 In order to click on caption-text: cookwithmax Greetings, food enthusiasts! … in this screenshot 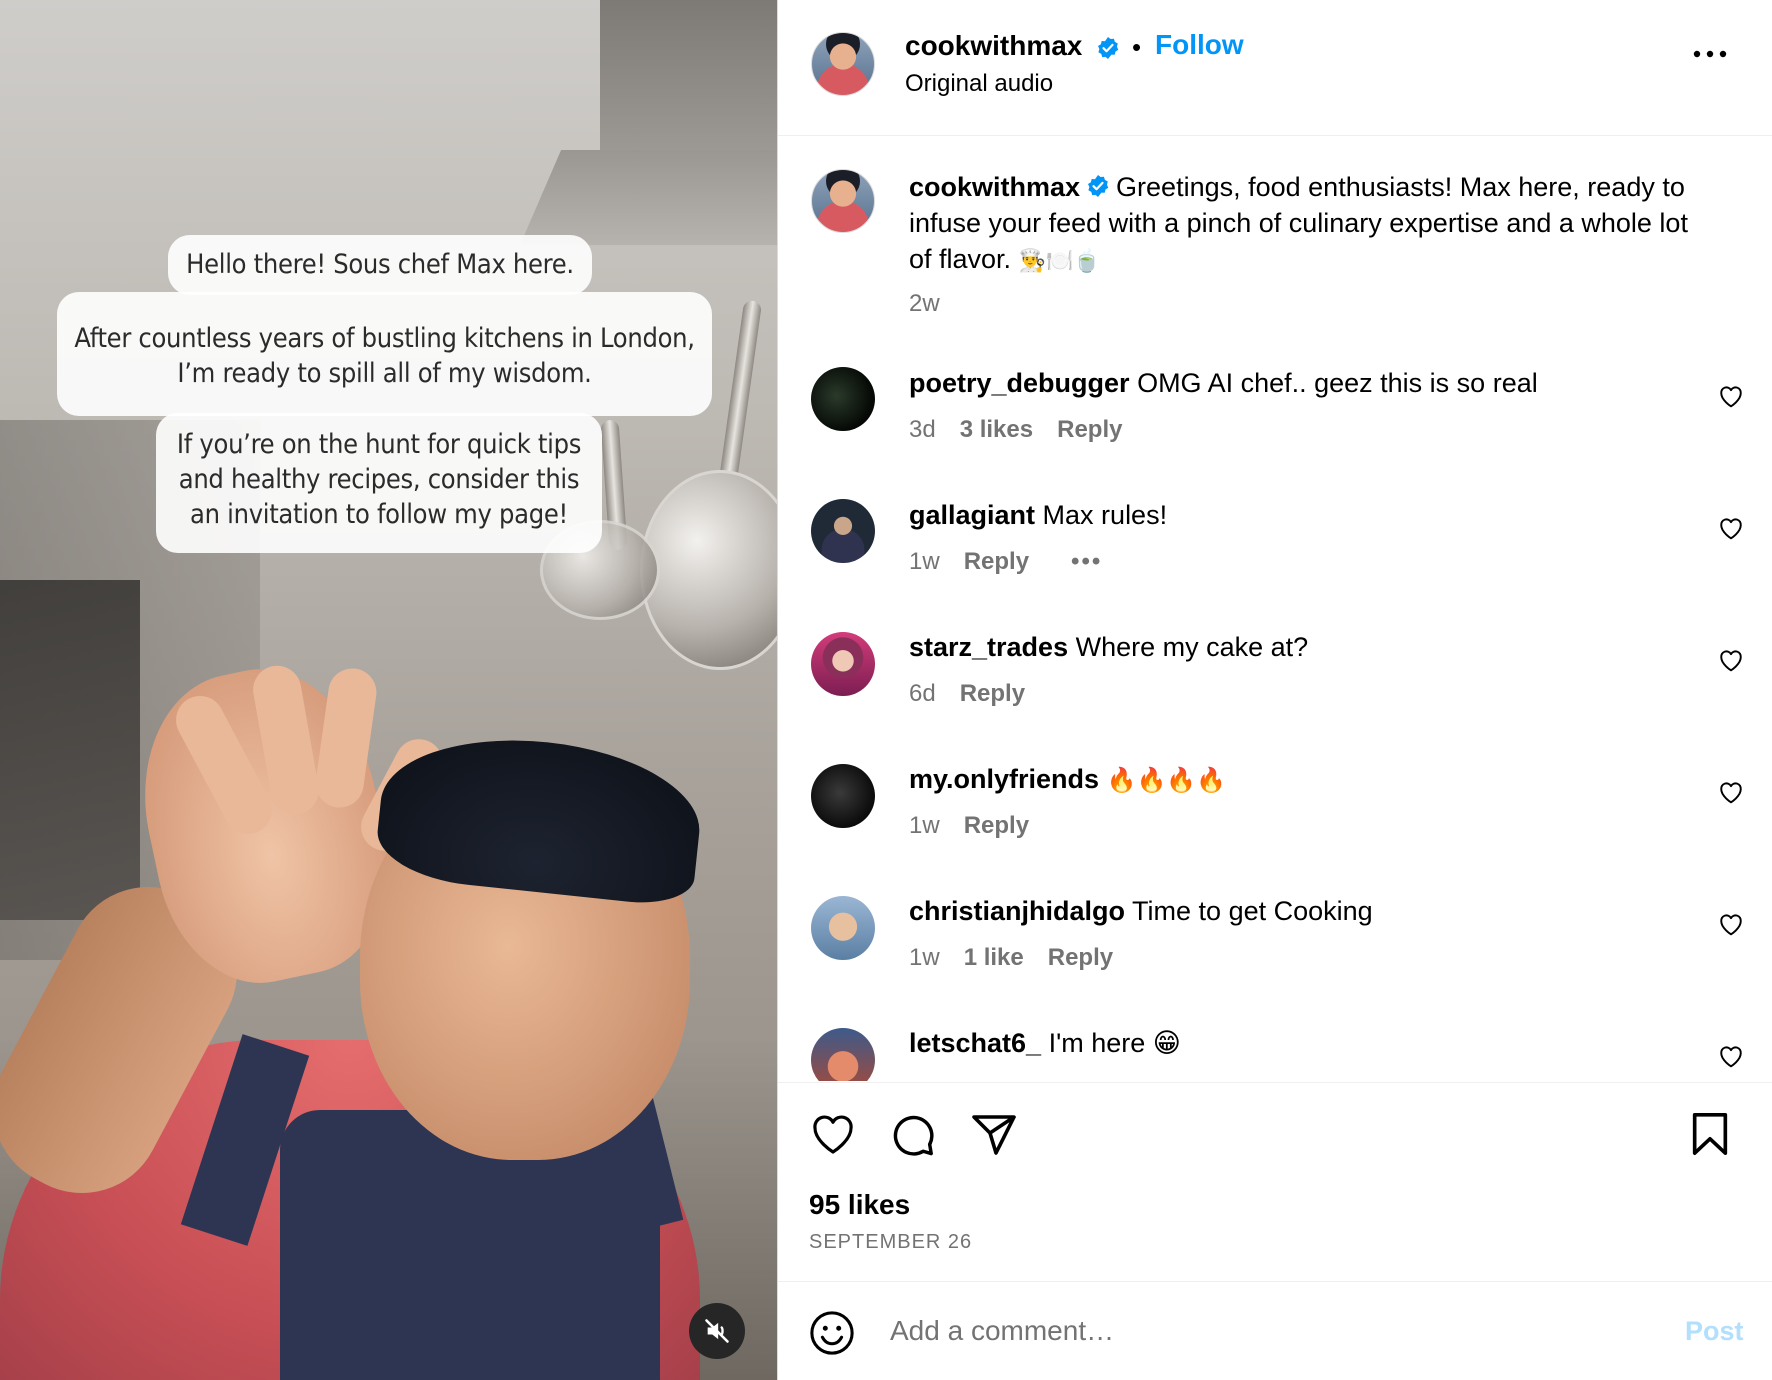, I will do `click(1304, 224)`.